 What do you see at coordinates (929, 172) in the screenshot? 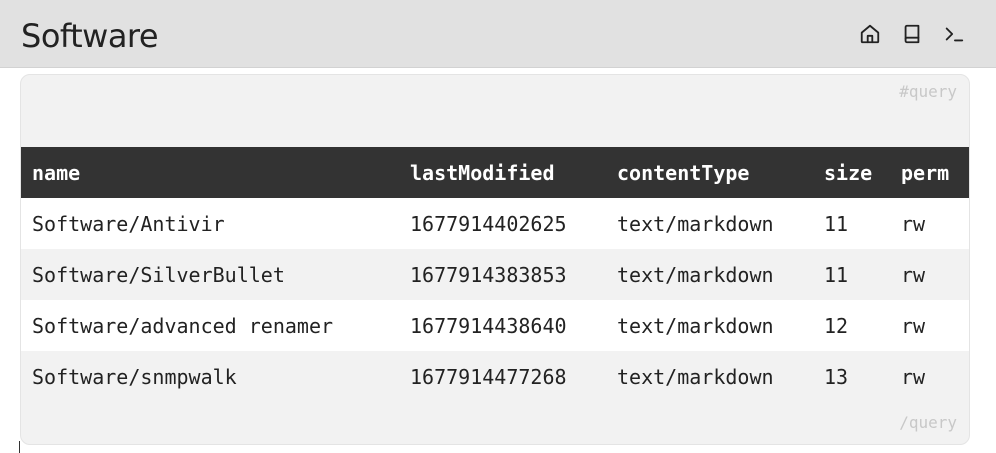
I see `column-header-perm: perm` at bounding box center [929, 172].